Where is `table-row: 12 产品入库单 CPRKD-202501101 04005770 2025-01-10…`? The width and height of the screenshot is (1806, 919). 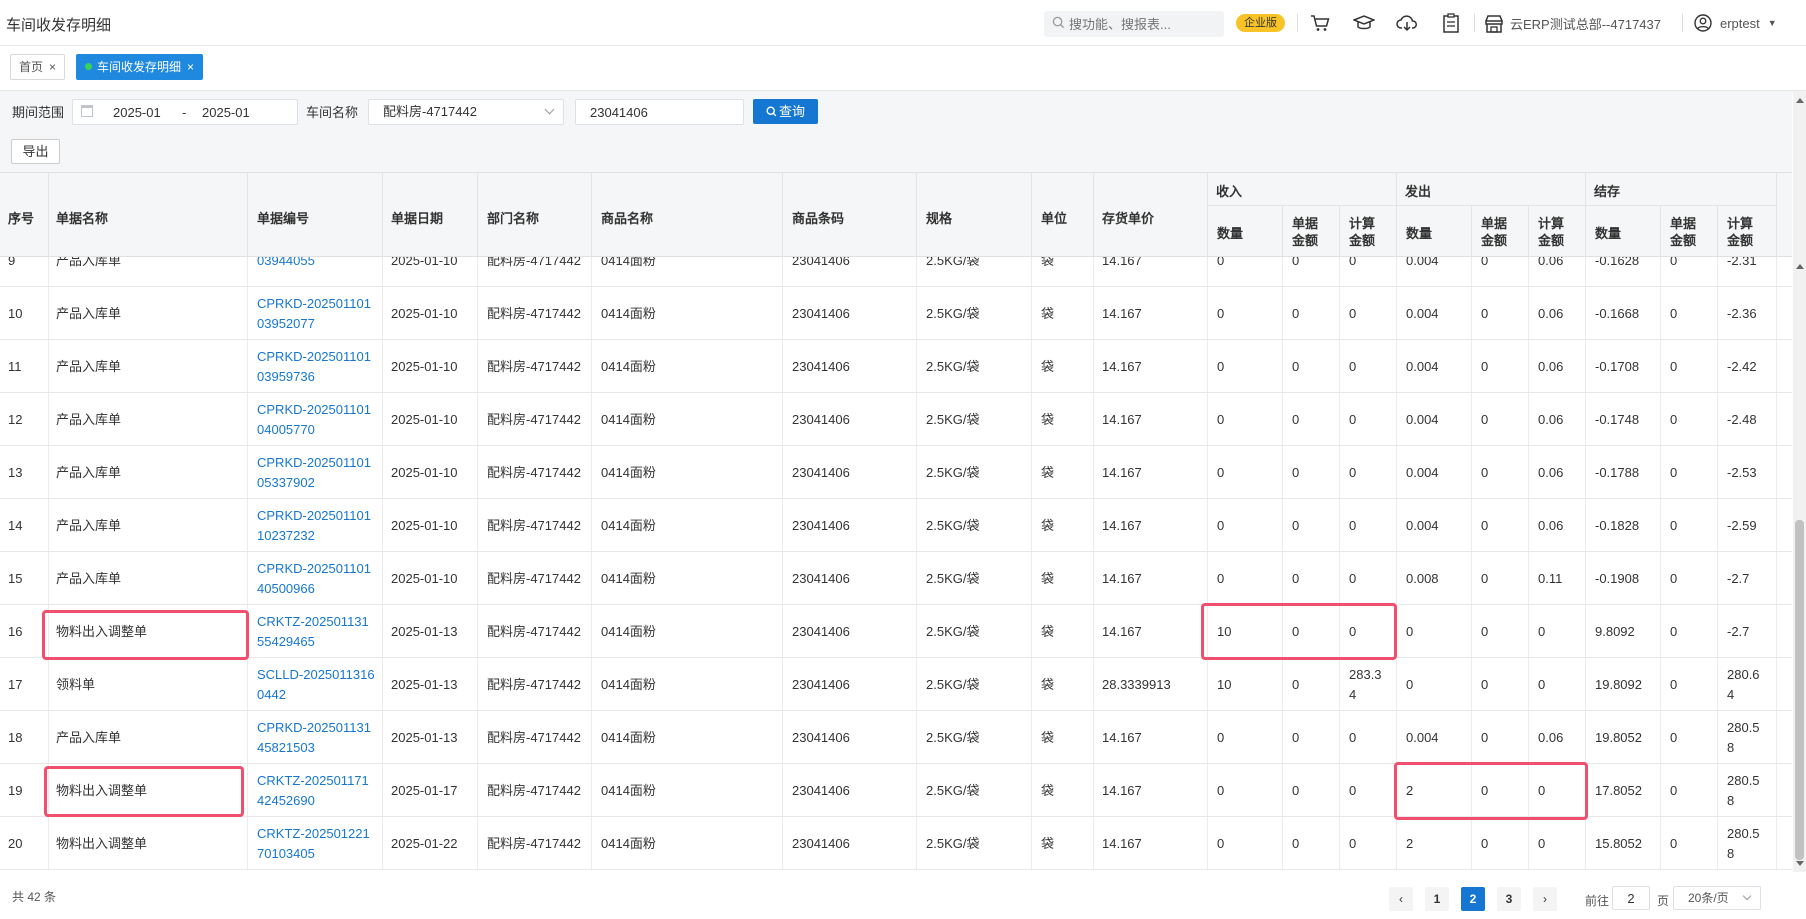 table-row: 12 产品入库单 CPRKD-202501101 04005770 2025-01-10… is located at coordinates (896, 419).